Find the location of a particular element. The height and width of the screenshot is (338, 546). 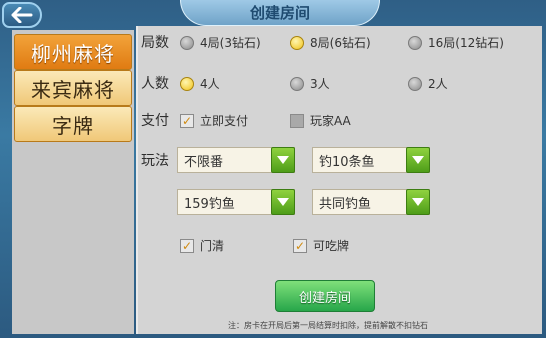

payment-label: 支付 is located at coordinates (155, 121).